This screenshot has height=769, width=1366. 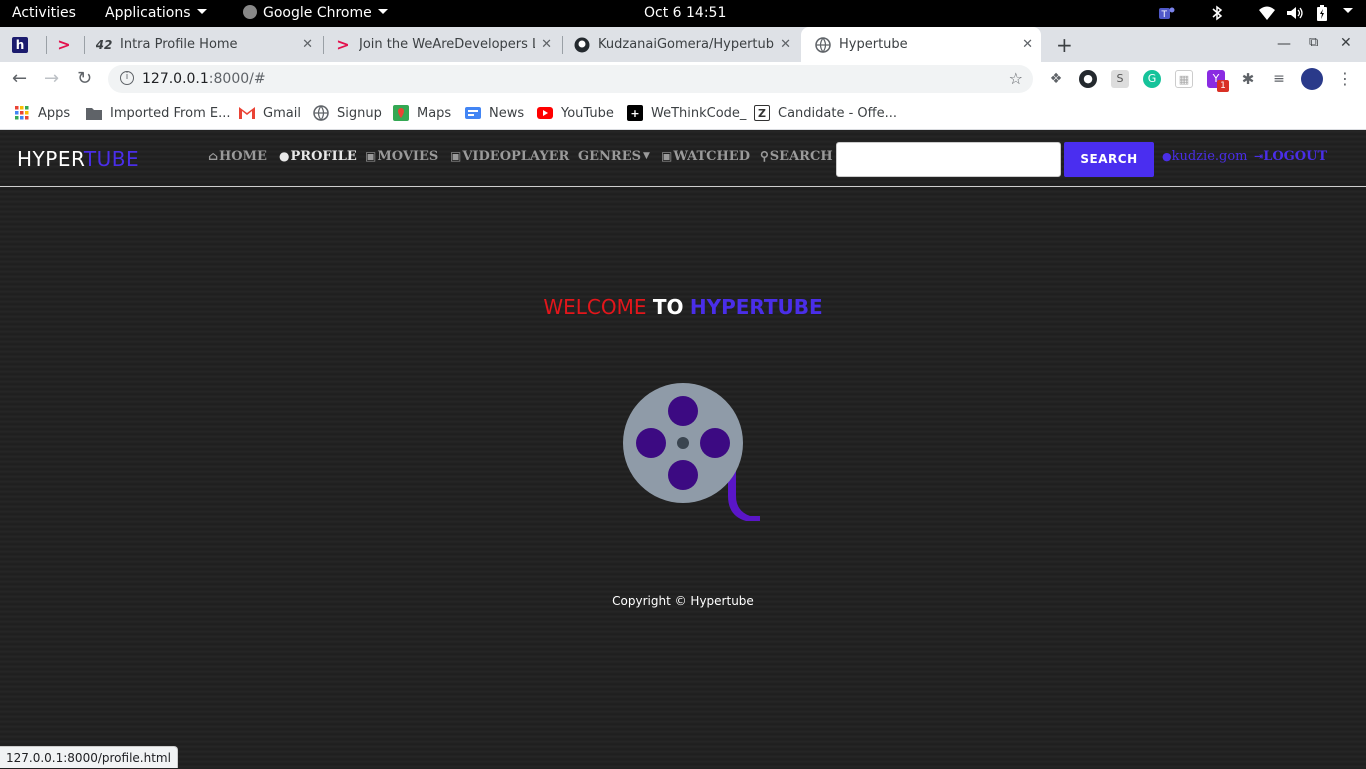 What do you see at coordinates (19, 78) in the screenshot?
I see `back-button: ←` at bounding box center [19, 78].